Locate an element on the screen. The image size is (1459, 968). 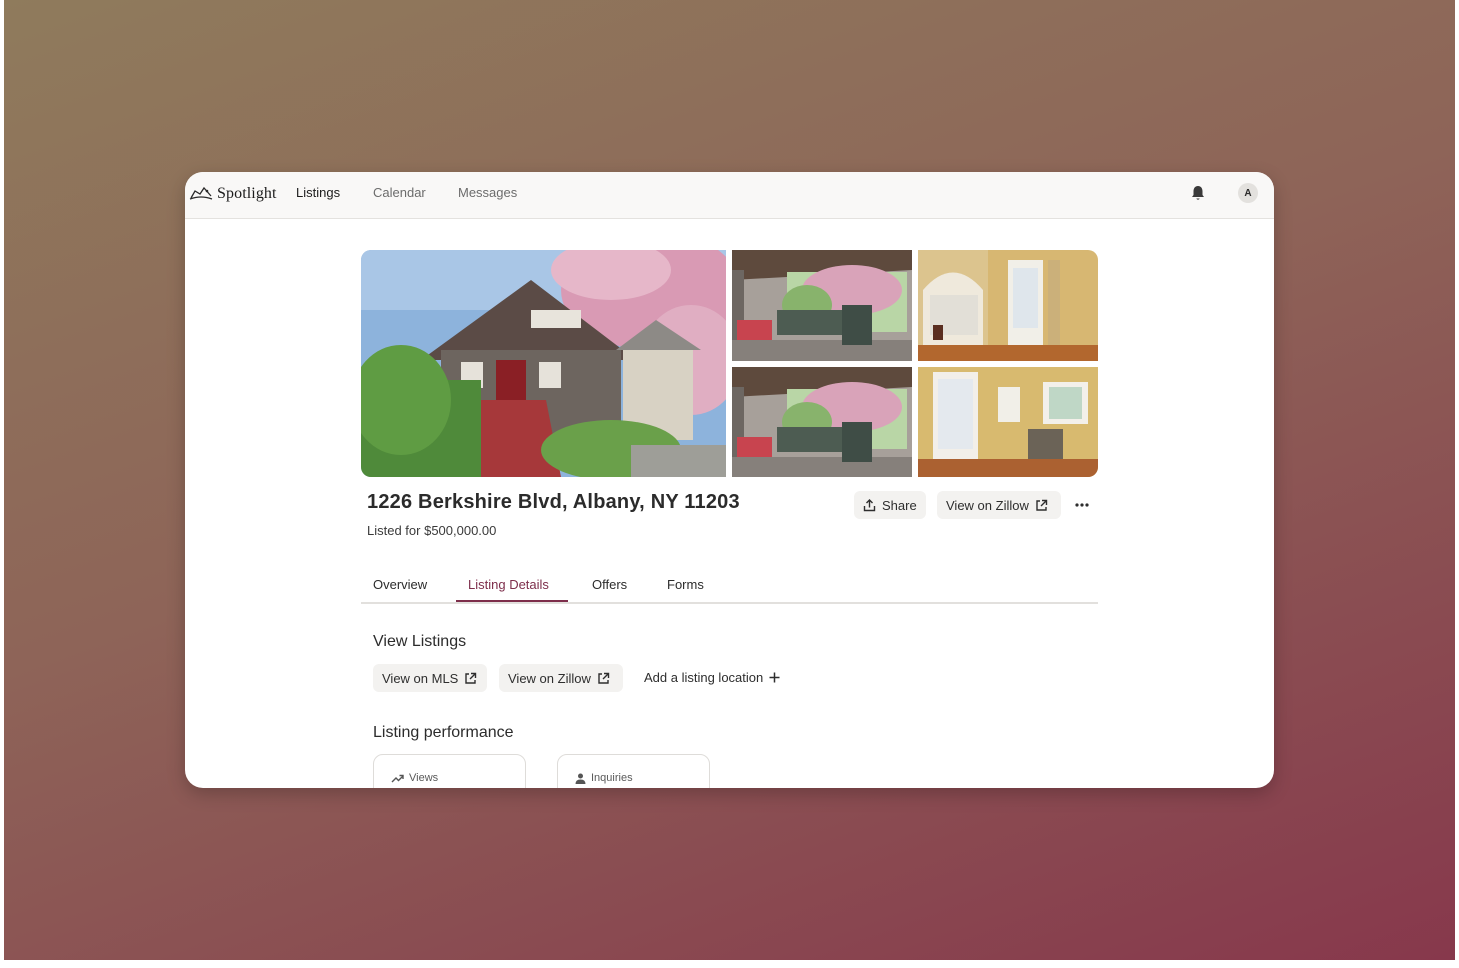
person-icon is located at coordinates (580, 778).